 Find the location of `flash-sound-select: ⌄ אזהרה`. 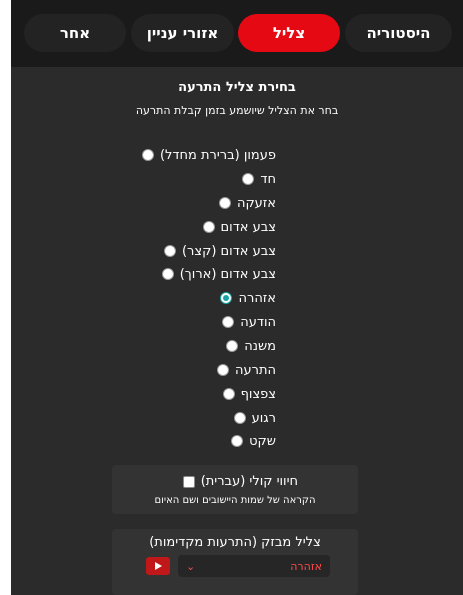

flash-sound-select: ⌄ אזהרה is located at coordinates (254, 566).